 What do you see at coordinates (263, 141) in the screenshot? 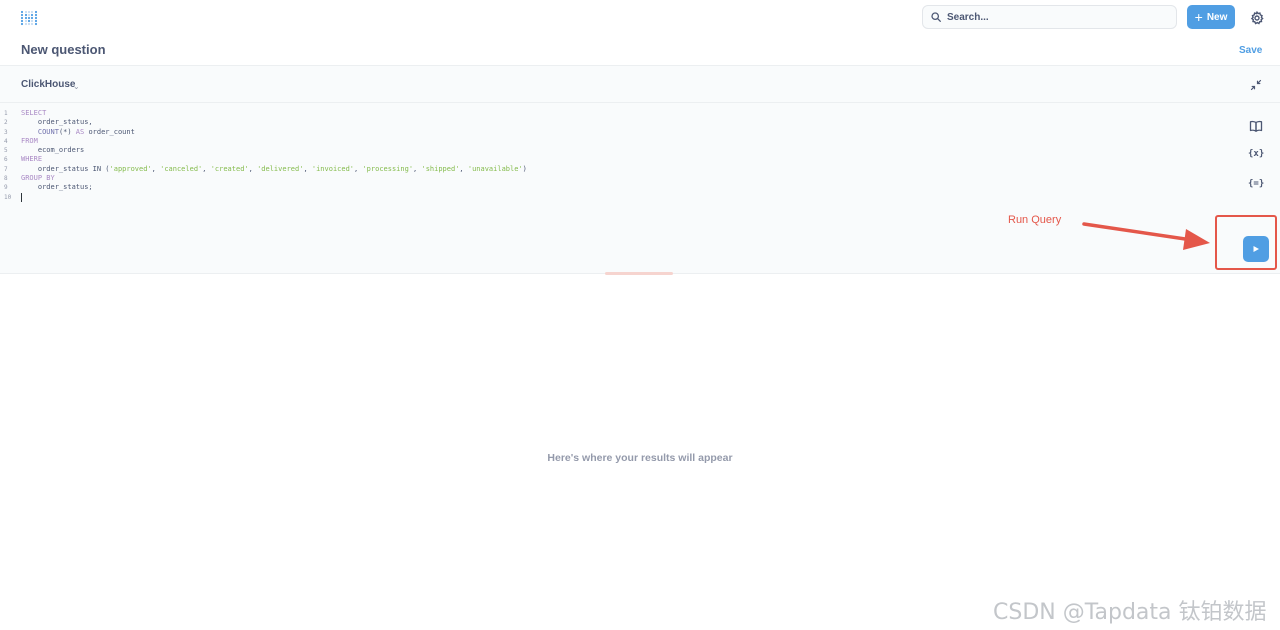
I see `code-line: 4 FROM` at bounding box center [263, 141].